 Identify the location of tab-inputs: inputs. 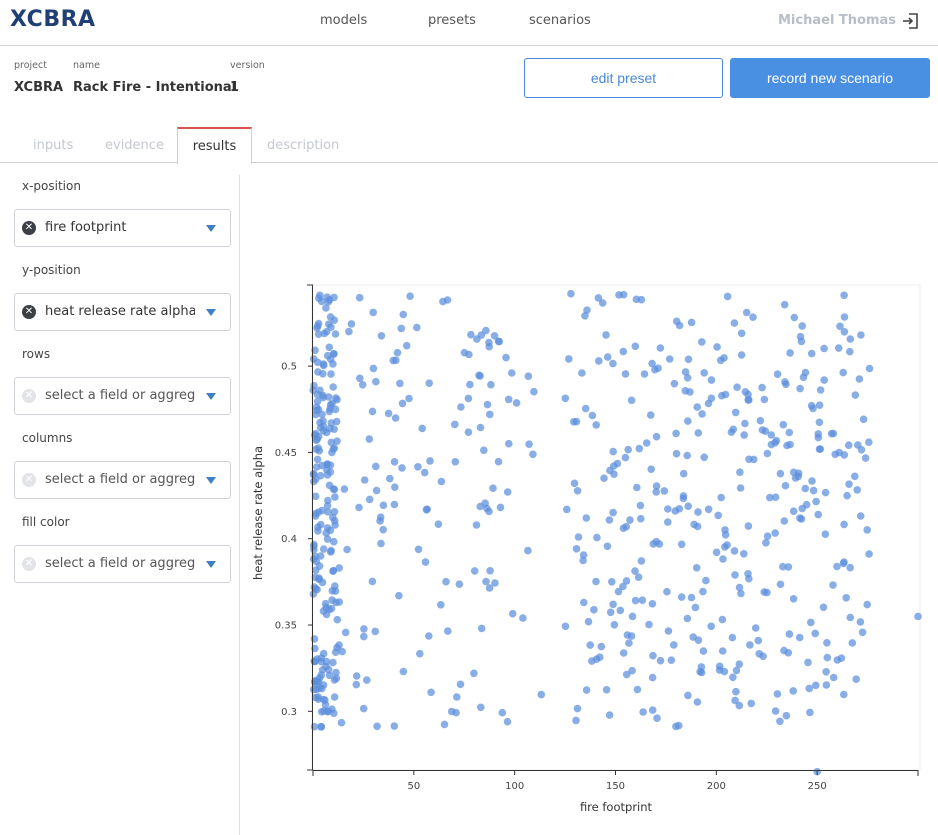
(53, 145).